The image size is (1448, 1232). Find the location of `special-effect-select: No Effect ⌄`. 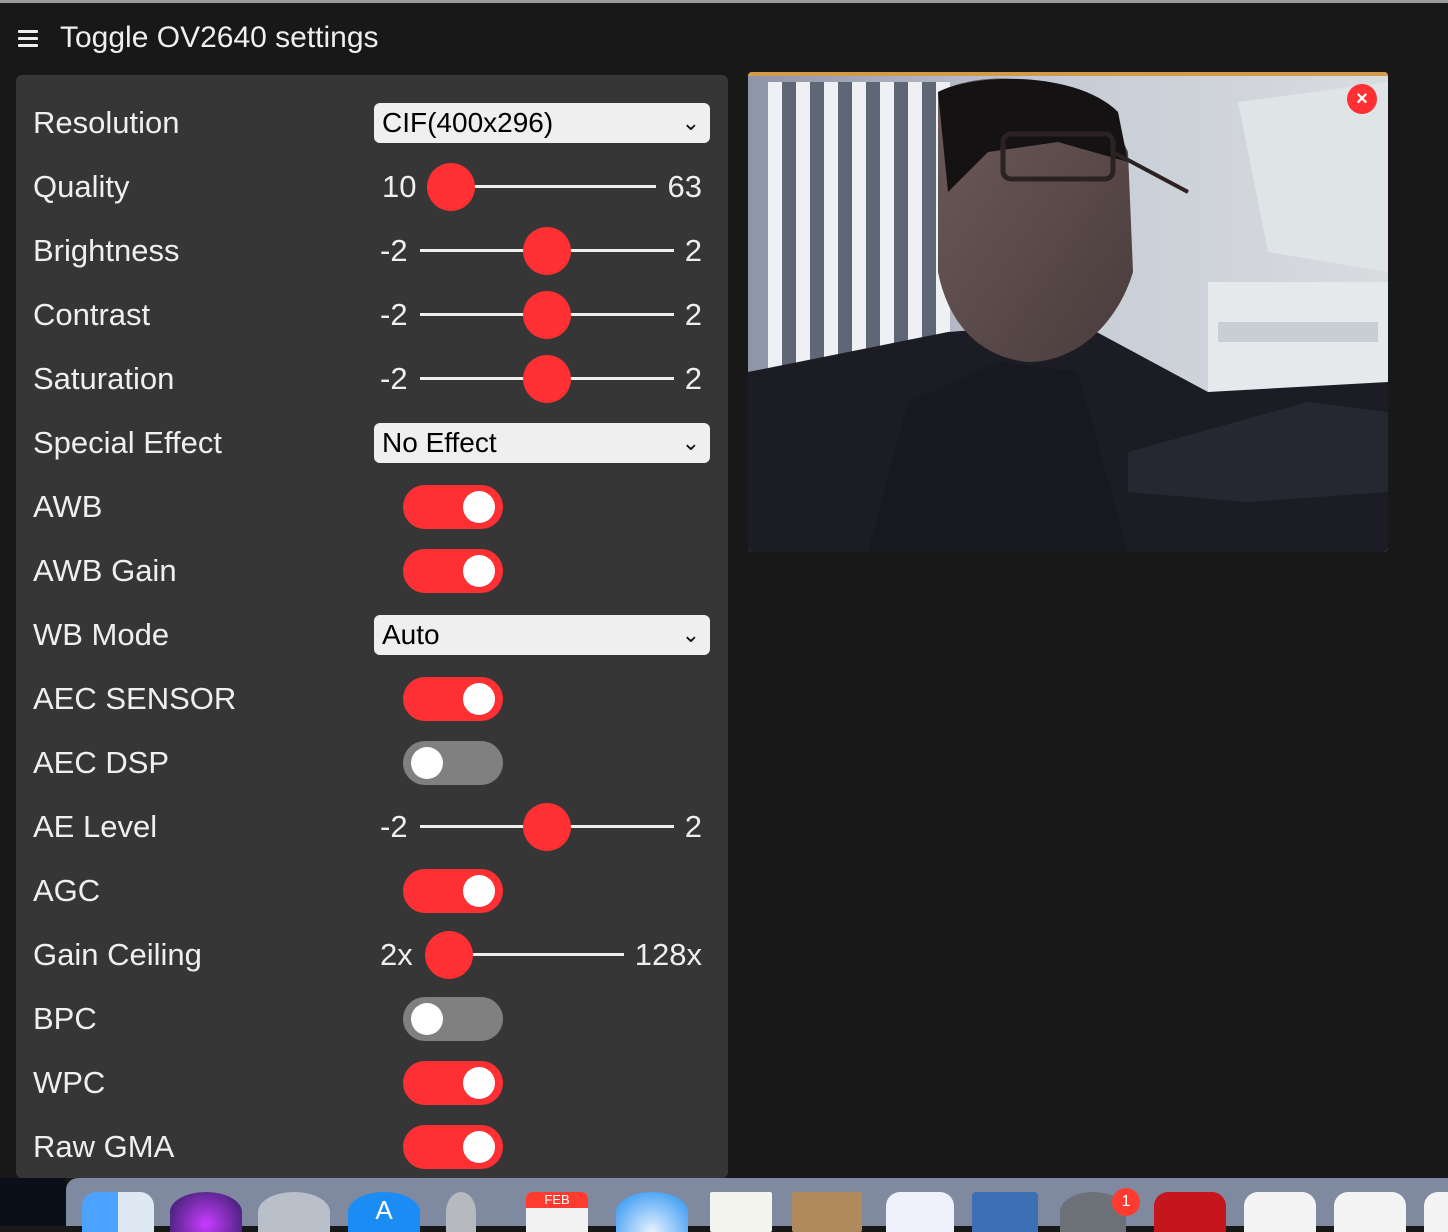

special-effect-select: No Effect ⌄ is located at coordinates (542, 443).